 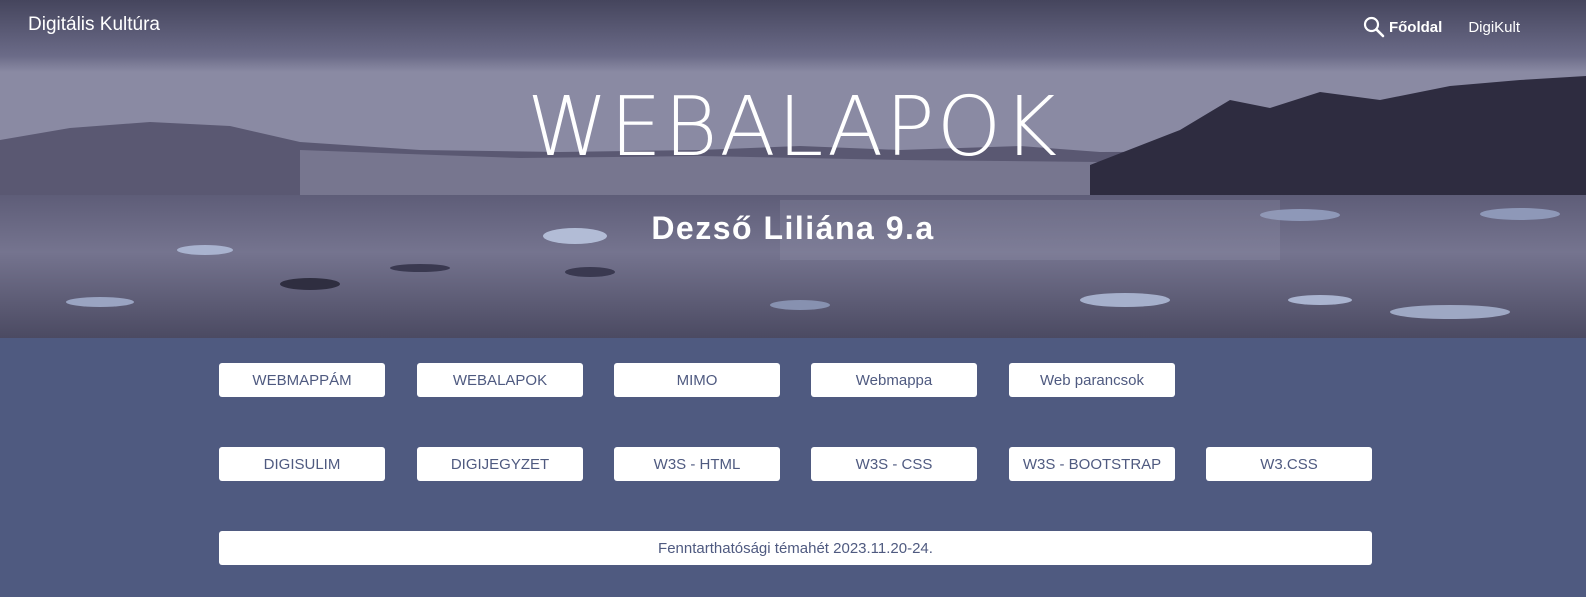 I want to click on link-button-w3-css: W3.CSS, so click(x=1289, y=464).